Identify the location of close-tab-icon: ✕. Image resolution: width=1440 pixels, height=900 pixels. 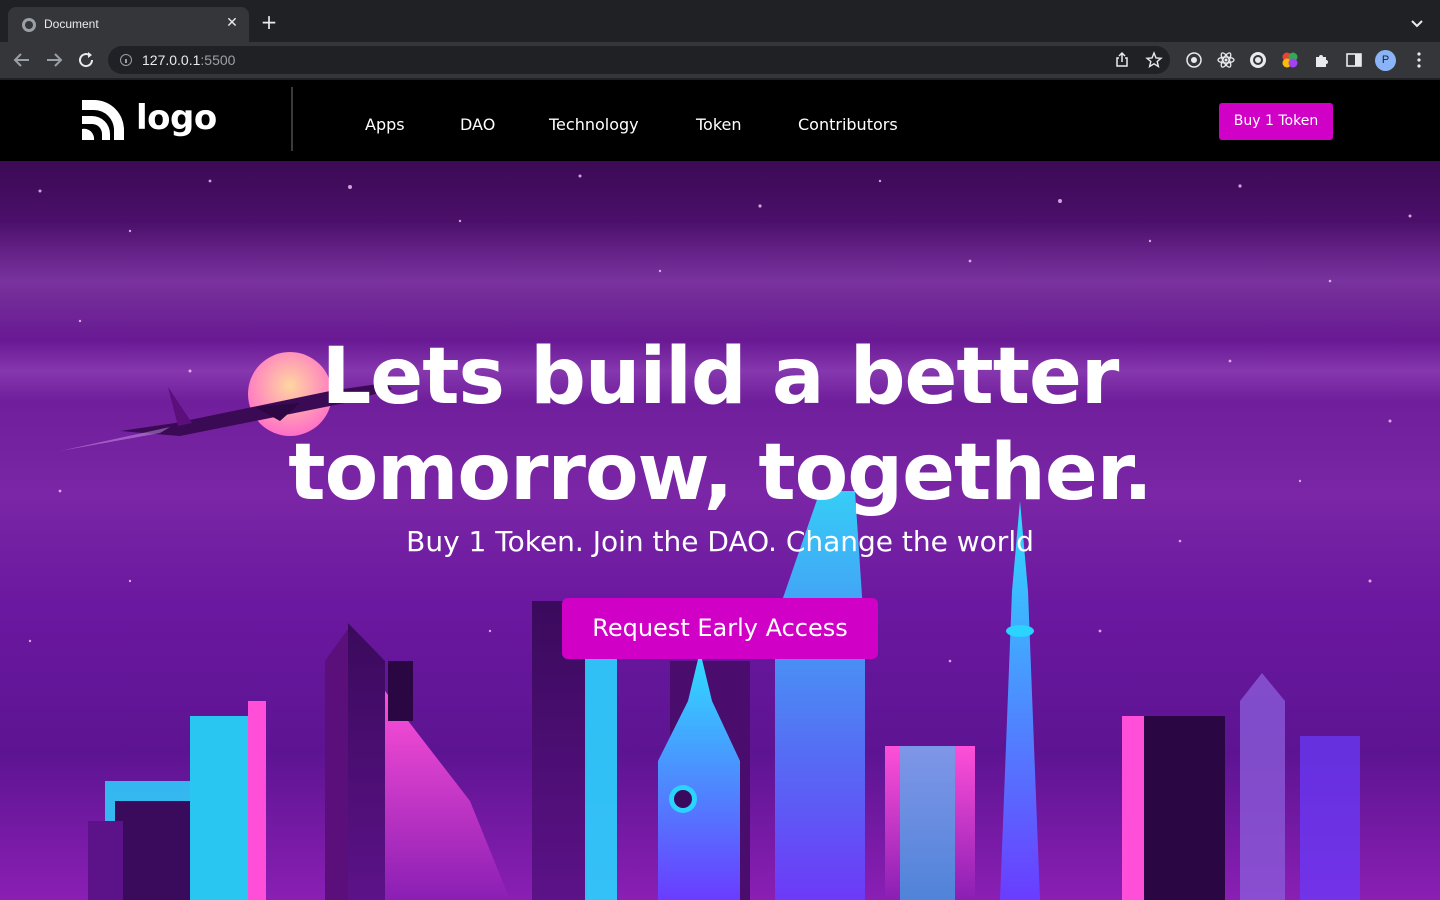
(232, 23).